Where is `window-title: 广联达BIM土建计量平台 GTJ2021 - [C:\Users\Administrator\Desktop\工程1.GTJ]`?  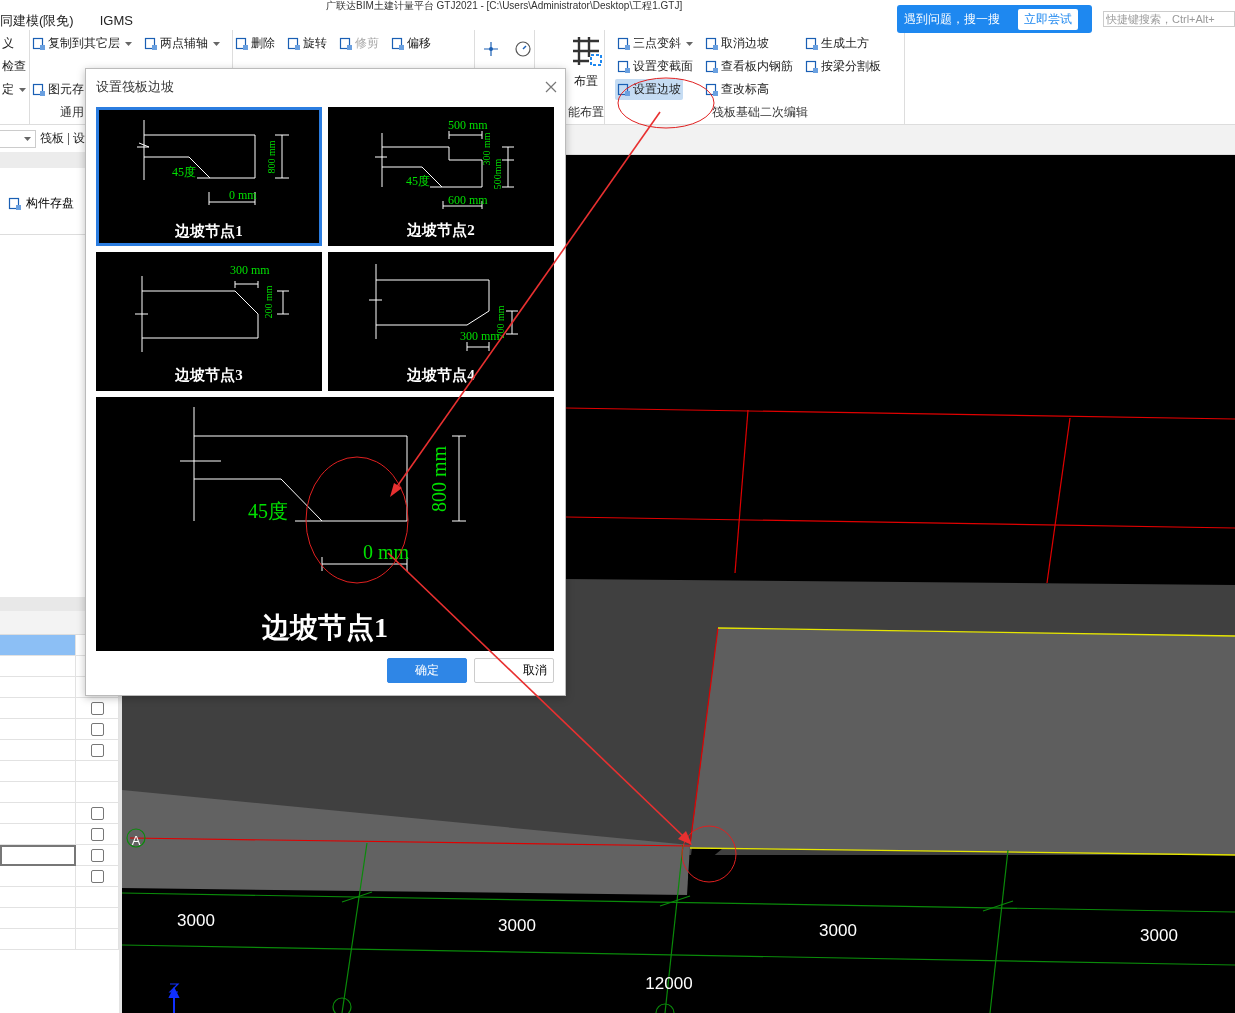 window-title: 广联达BIM土建计量平台 GTJ2021 - [C:\Users\Administrator\Desktop\工程1.GTJ] is located at coordinates (504, 5).